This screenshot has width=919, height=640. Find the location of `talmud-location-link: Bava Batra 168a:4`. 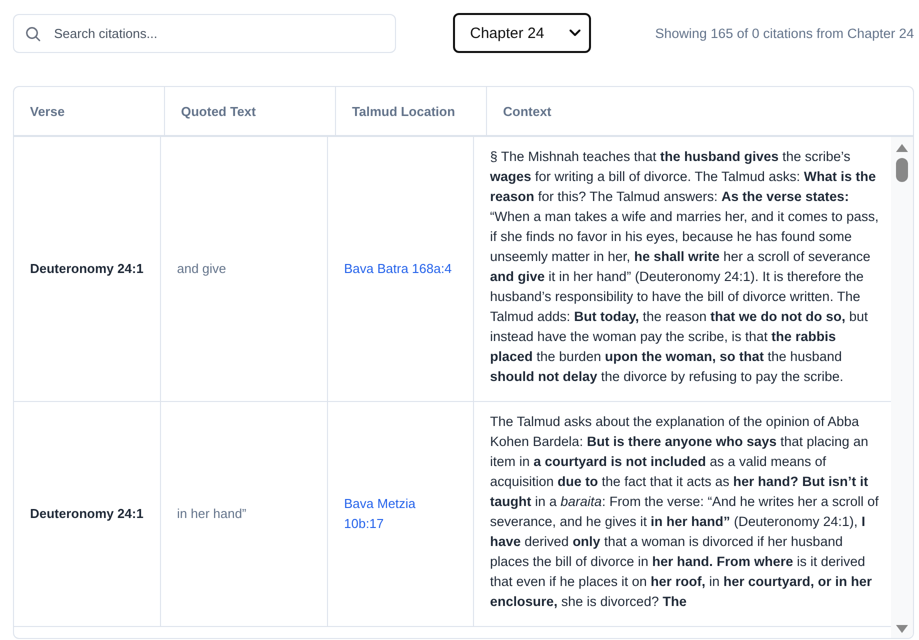

talmud-location-link: Bava Batra 168a:4 is located at coordinates (398, 269).